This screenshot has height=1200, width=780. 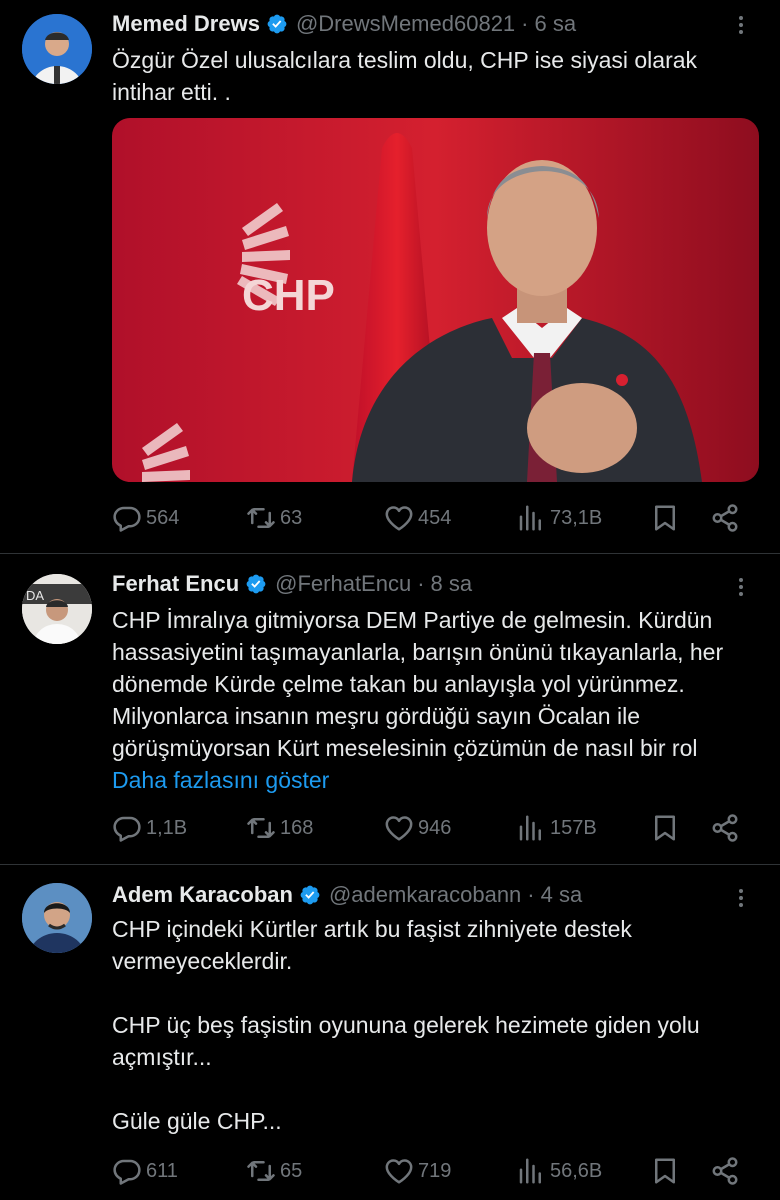 I want to click on author-handle: @ademkaracobann, so click(x=425, y=895).